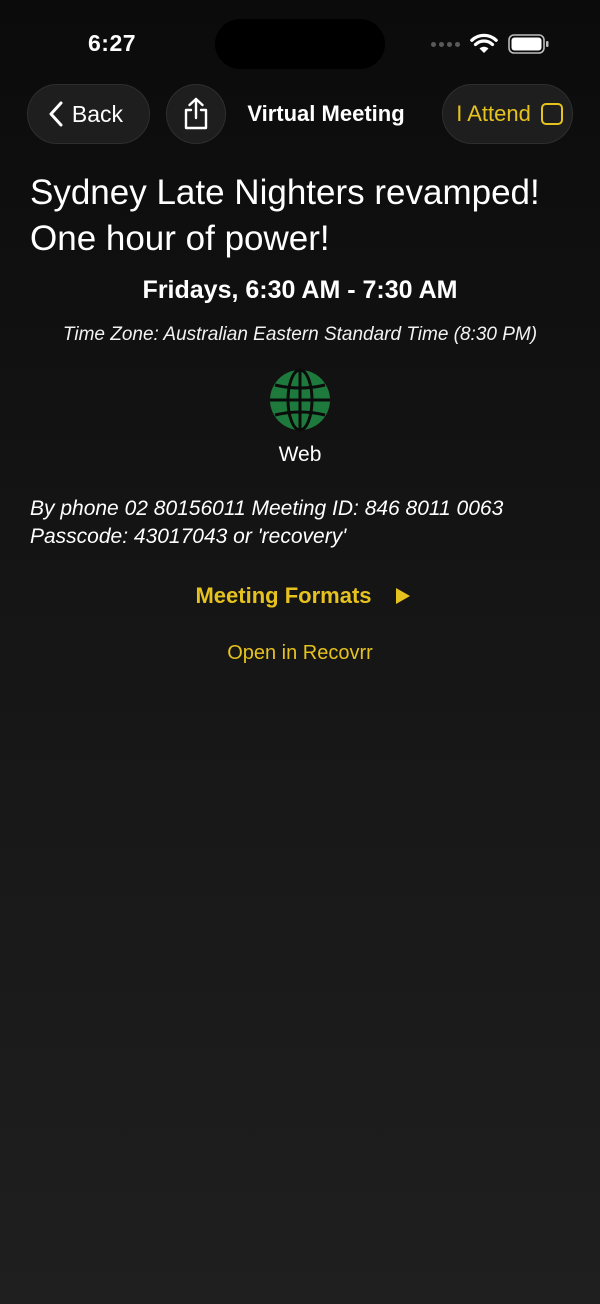 This screenshot has height=1304, width=600. I want to click on status-icons, so click(490, 44).